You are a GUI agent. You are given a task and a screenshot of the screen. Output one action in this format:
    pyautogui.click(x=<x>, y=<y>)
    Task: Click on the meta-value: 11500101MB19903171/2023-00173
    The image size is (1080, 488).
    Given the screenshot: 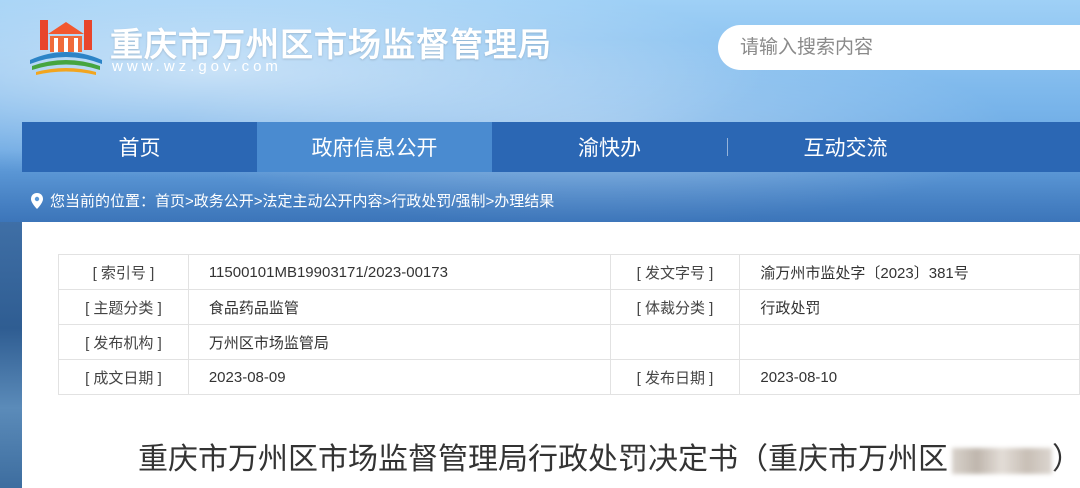 What is the action you would take?
    pyautogui.click(x=399, y=272)
    